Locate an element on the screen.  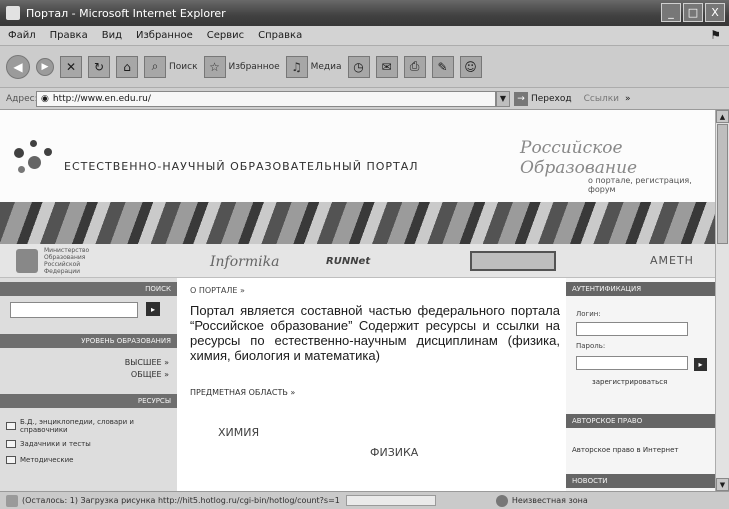
address-label: Адрес: is located at coordinates (22, 98).